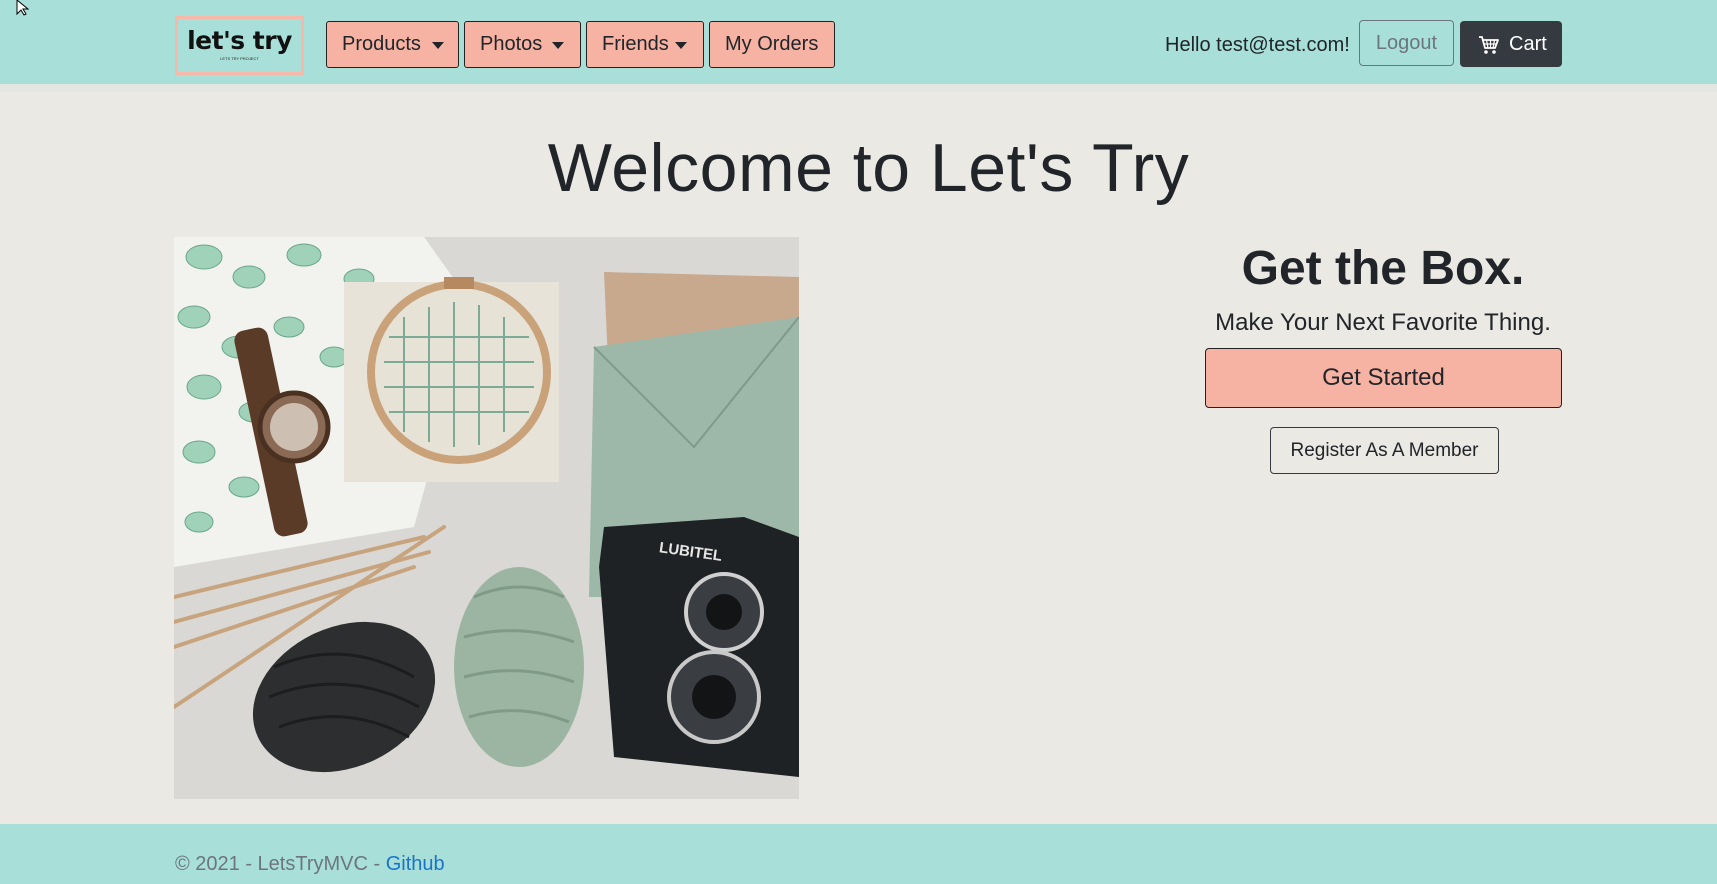 This screenshot has height=884, width=1717. Describe the element at coordinates (451, 379) in the screenshot. I see `embroidery-hoop` at that location.